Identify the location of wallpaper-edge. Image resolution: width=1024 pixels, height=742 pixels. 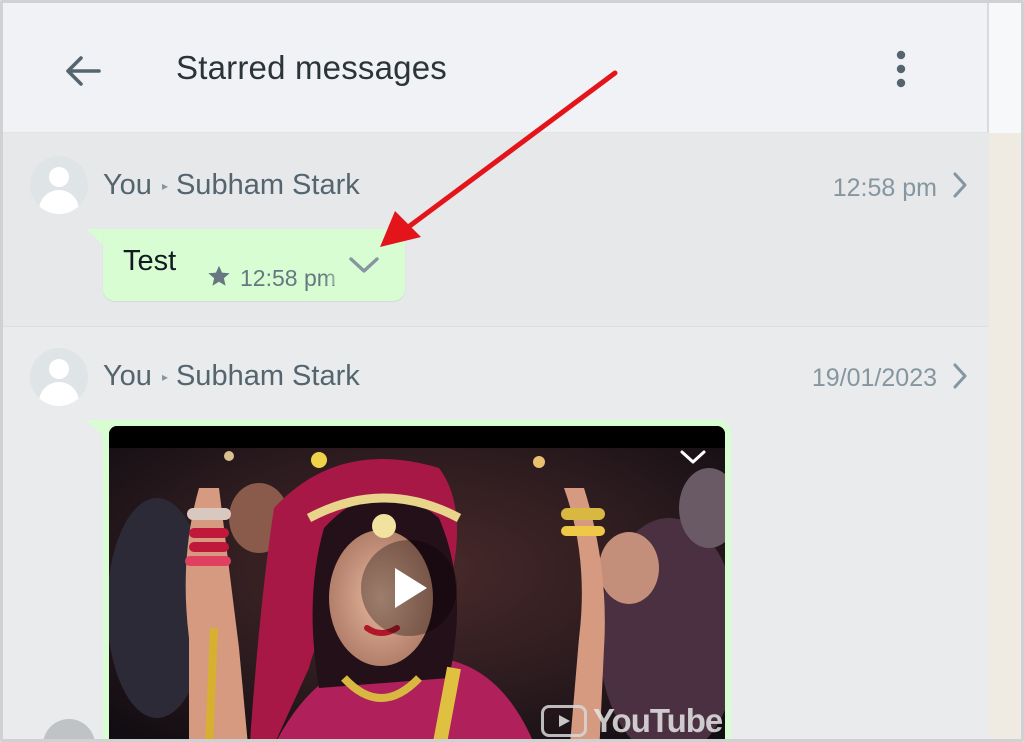
(1005, 436).